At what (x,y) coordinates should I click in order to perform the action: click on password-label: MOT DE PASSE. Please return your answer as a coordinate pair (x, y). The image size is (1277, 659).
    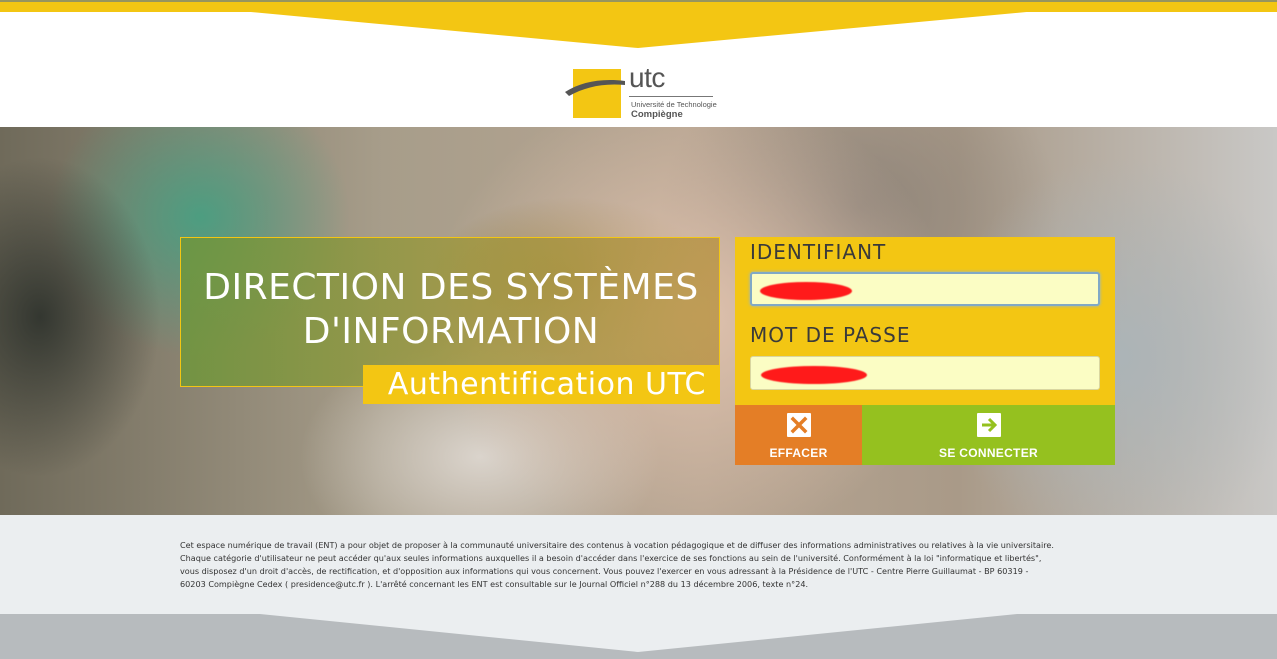
    Looking at the image, I should click on (830, 335).